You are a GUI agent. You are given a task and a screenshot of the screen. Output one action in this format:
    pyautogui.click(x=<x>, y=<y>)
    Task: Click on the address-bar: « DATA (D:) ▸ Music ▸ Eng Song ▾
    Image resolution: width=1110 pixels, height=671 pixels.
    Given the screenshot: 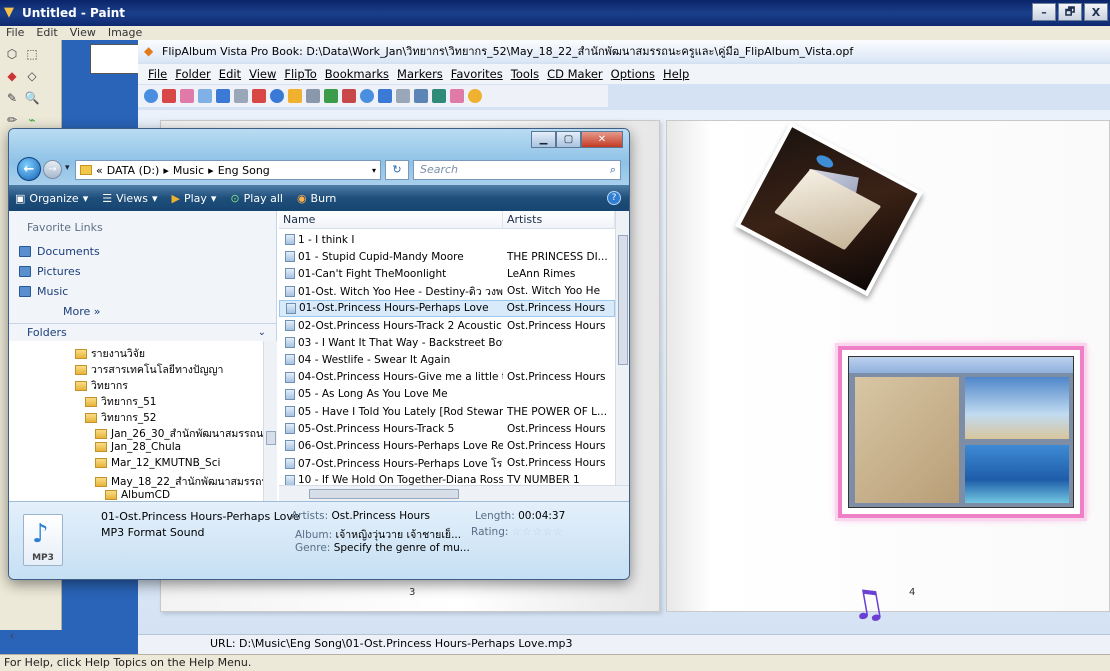 What is the action you would take?
    pyautogui.click(x=228, y=170)
    